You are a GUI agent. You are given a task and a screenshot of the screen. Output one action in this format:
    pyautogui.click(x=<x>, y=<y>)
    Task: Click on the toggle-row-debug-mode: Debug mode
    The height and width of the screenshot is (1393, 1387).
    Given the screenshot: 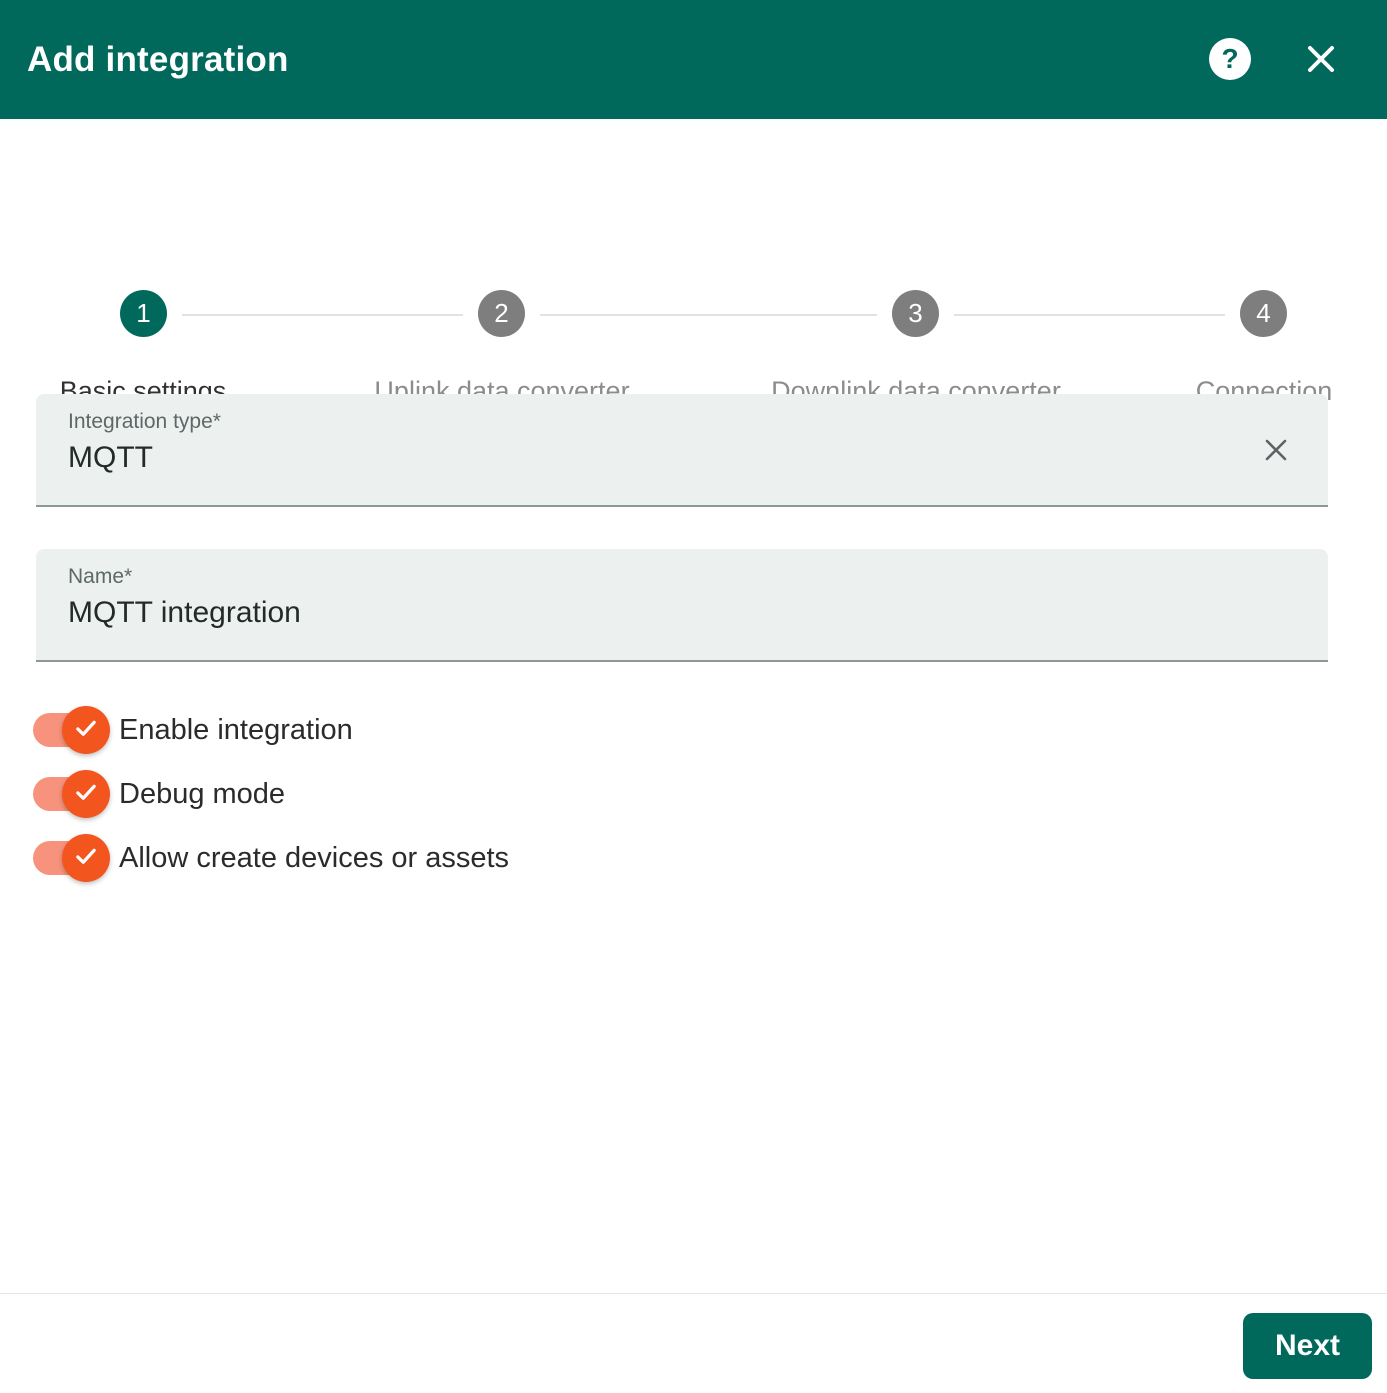 What is the action you would take?
    pyautogui.click(x=710, y=794)
    